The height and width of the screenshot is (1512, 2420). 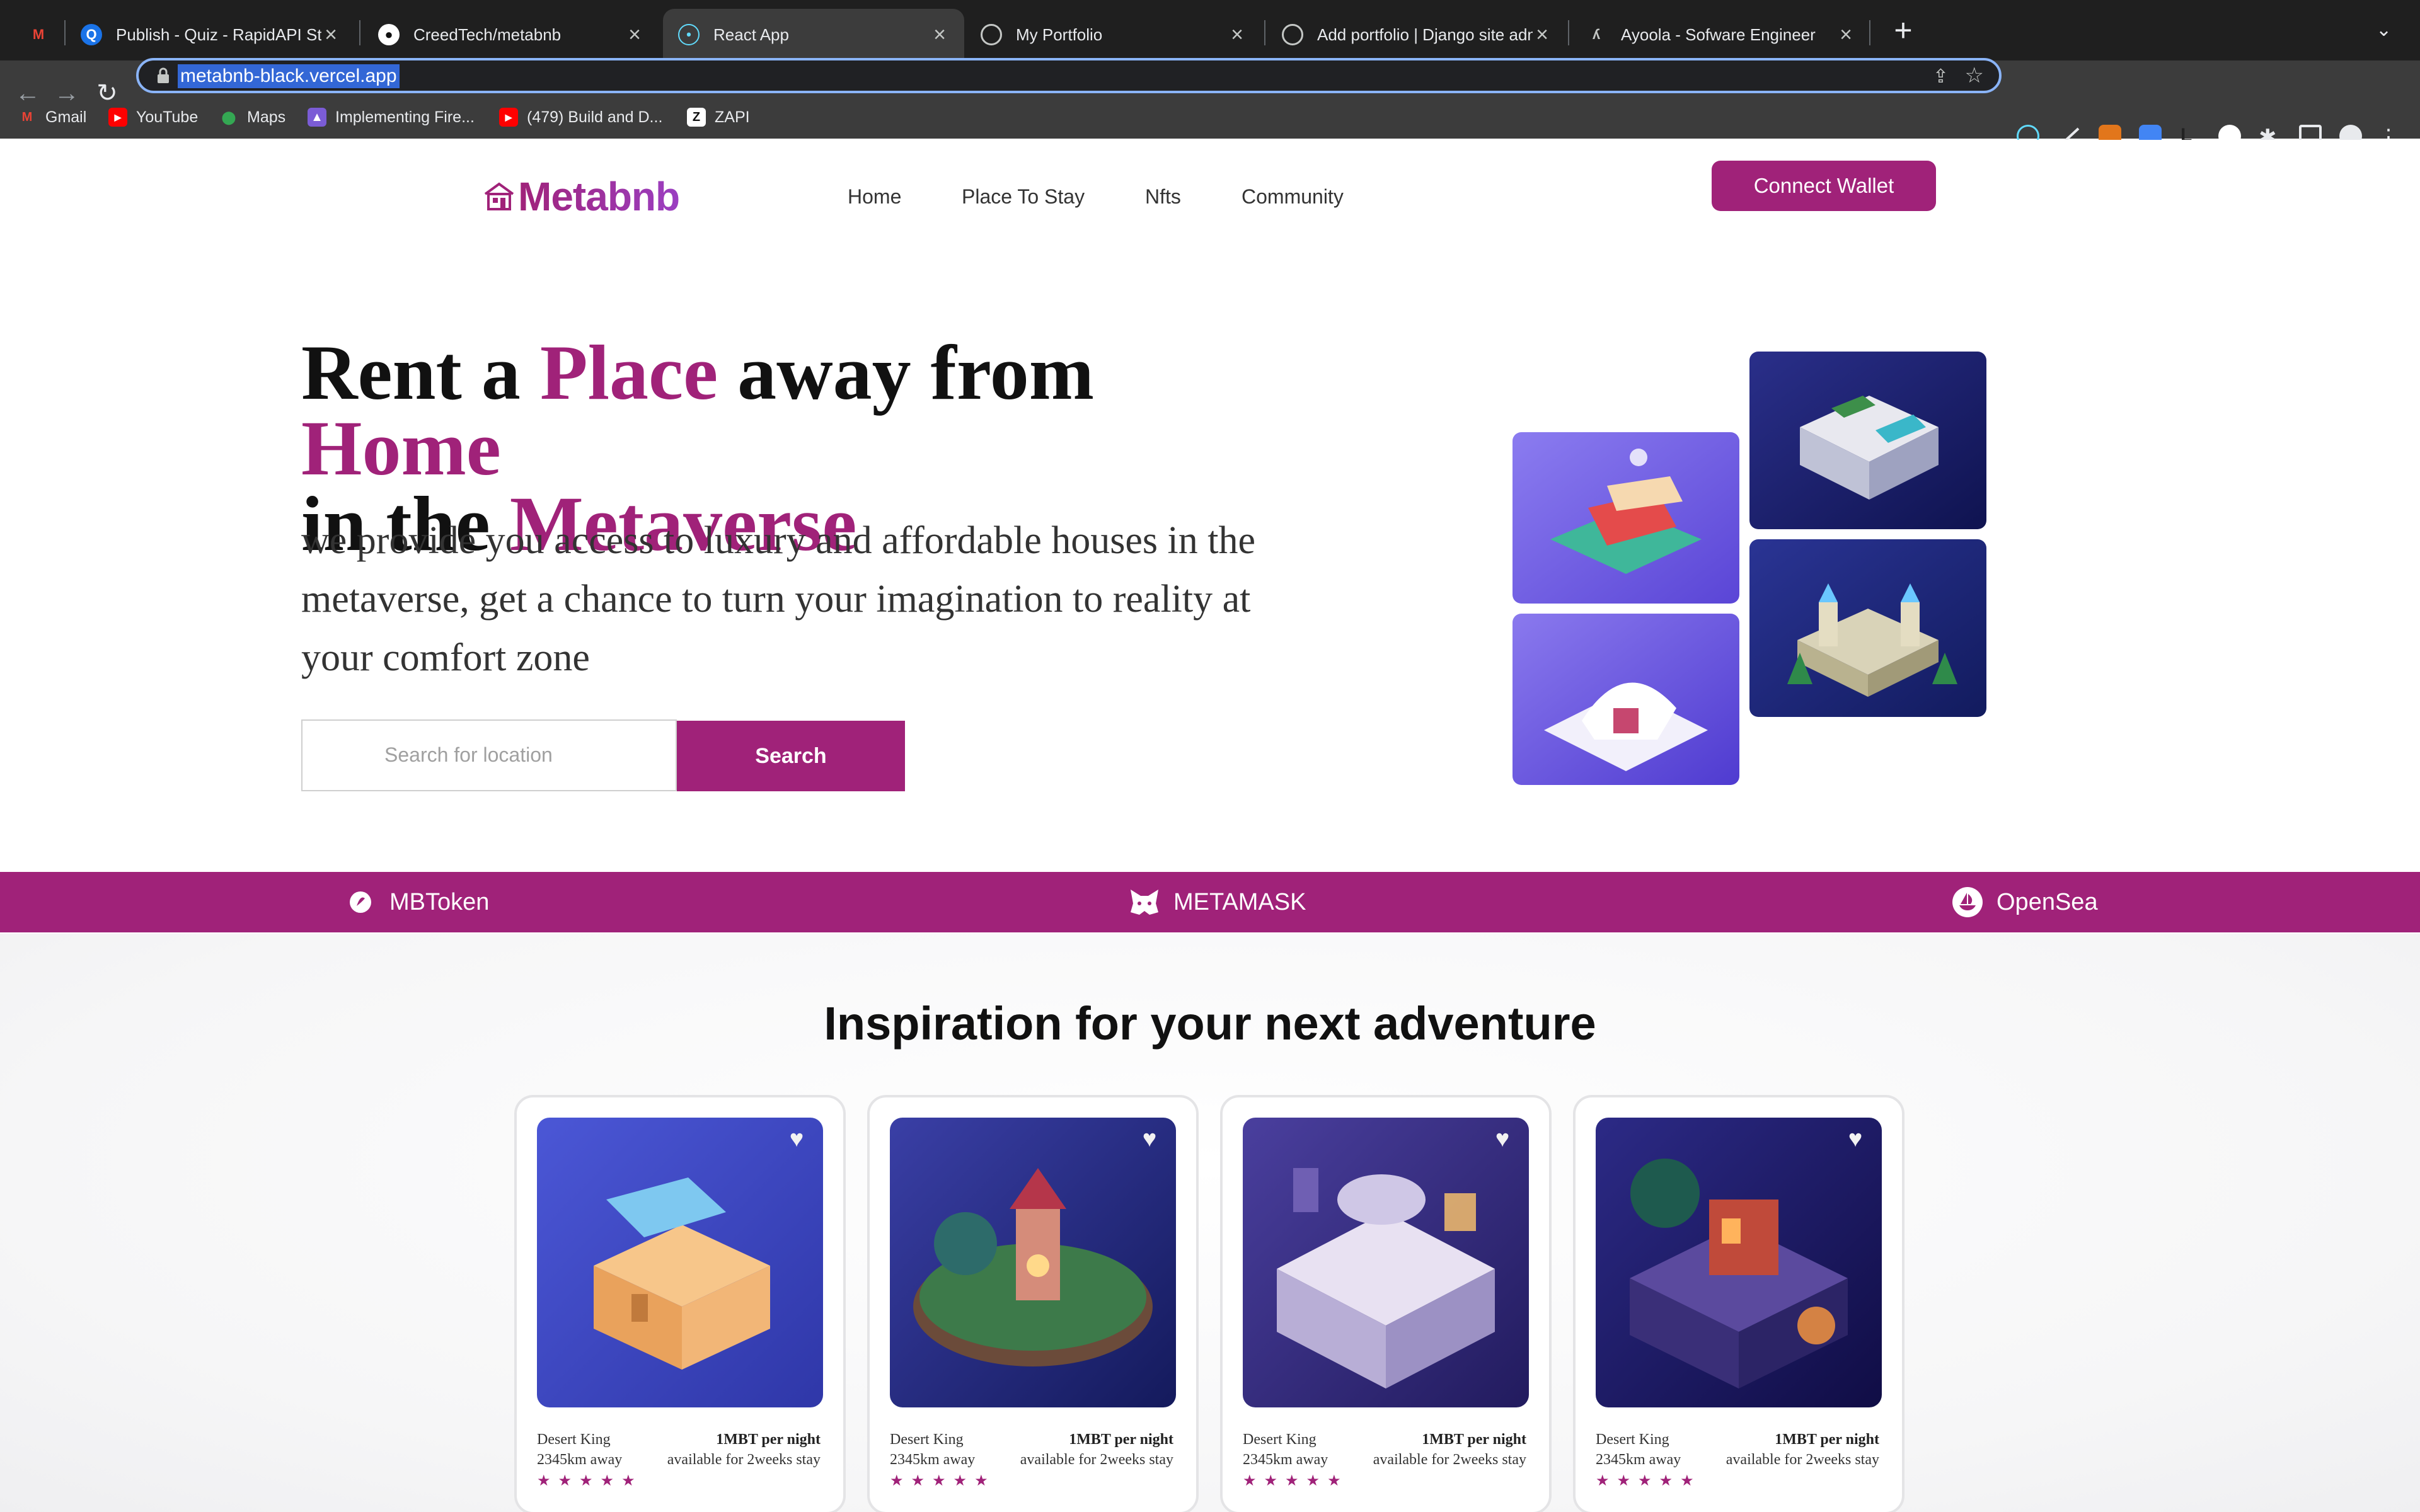 I want to click on nav-nfts: Nfts, so click(x=1163, y=197).